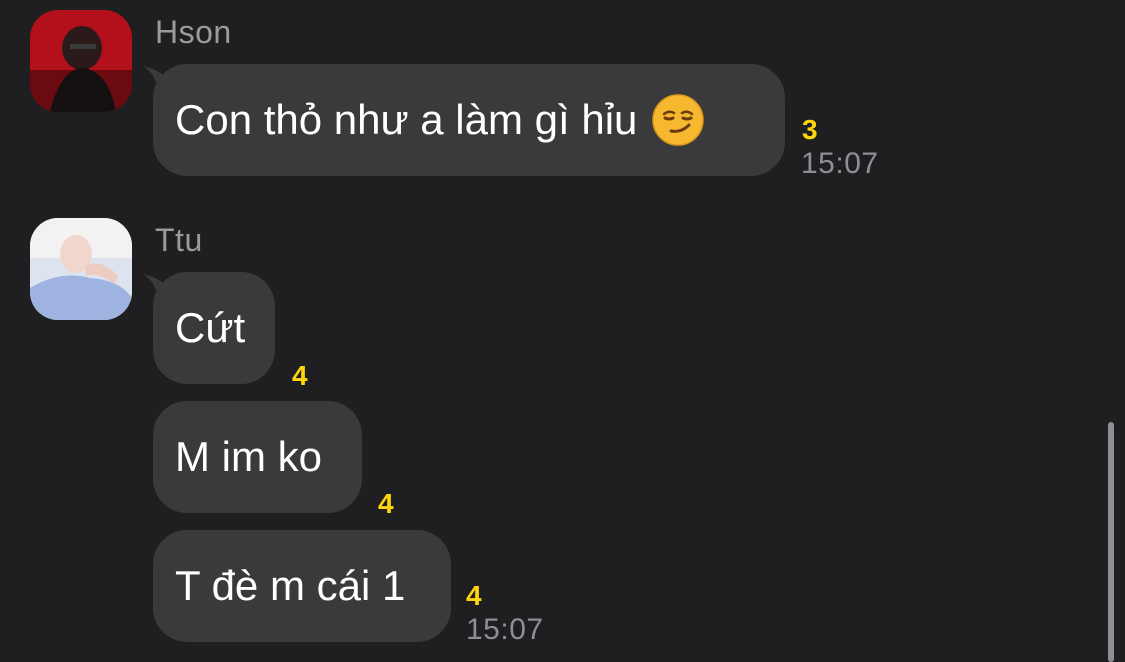  What do you see at coordinates (81, 61) in the screenshot?
I see `avatar-hson` at bounding box center [81, 61].